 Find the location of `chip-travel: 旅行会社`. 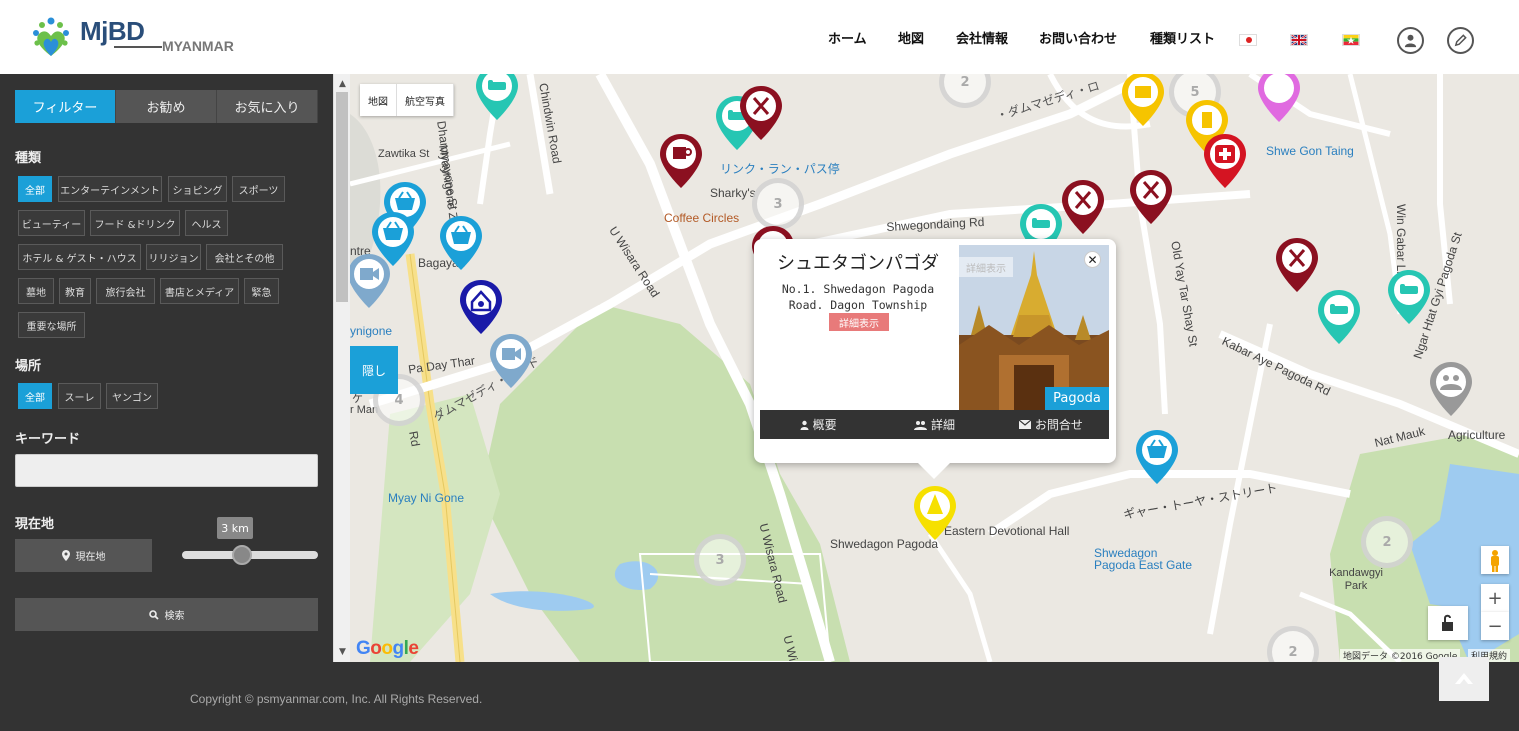

chip-travel: 旅行会社 is located at coordinates (125, 291).